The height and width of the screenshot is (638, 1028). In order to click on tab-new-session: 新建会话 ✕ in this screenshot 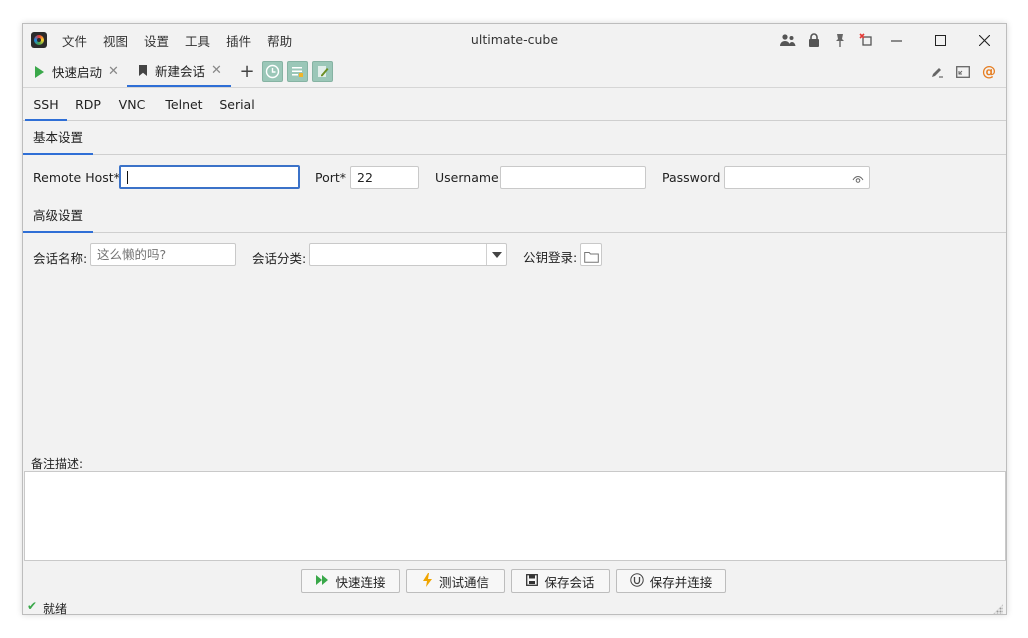, I will do `click(179, 71)`.